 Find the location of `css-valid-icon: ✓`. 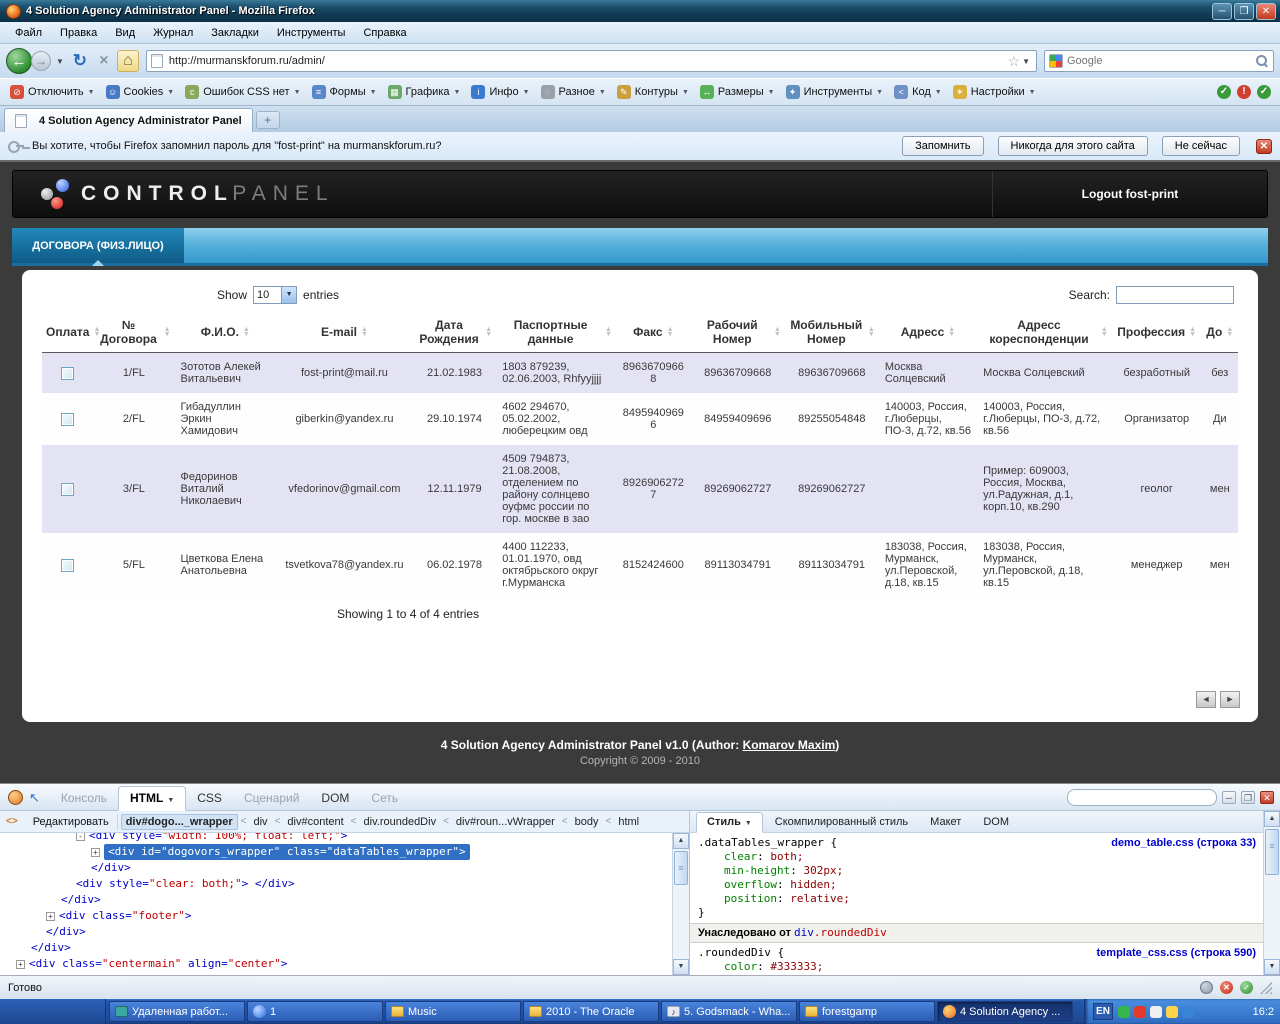

css-valid-icon: ✓ is located at coordinates (1224, 92).